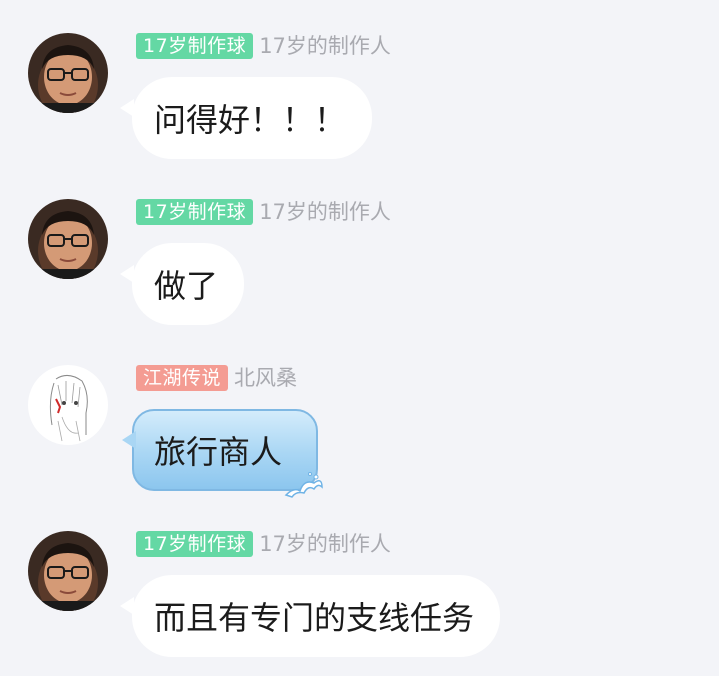  I want to click on message-text: 做了, so click(186, 286).